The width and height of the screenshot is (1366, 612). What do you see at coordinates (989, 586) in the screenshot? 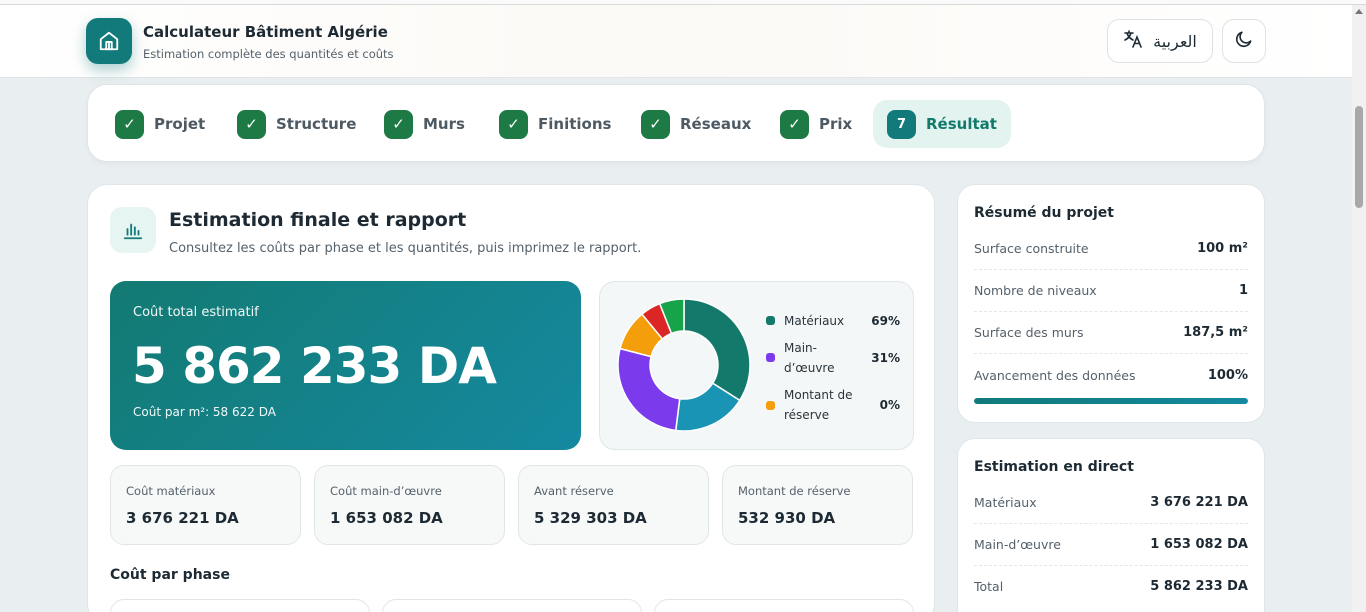
I see `live-key: Total` at bounding box center [989, 586].